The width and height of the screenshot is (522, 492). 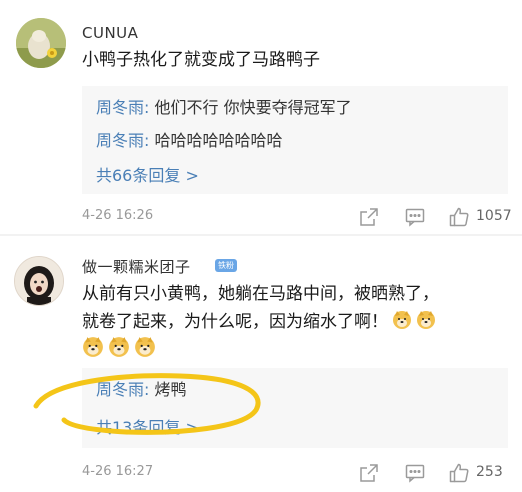 I want to click on comment-text-line: 就卷了起来，为什么呢，因为缩水了啊！, so click(x=292, y=322).